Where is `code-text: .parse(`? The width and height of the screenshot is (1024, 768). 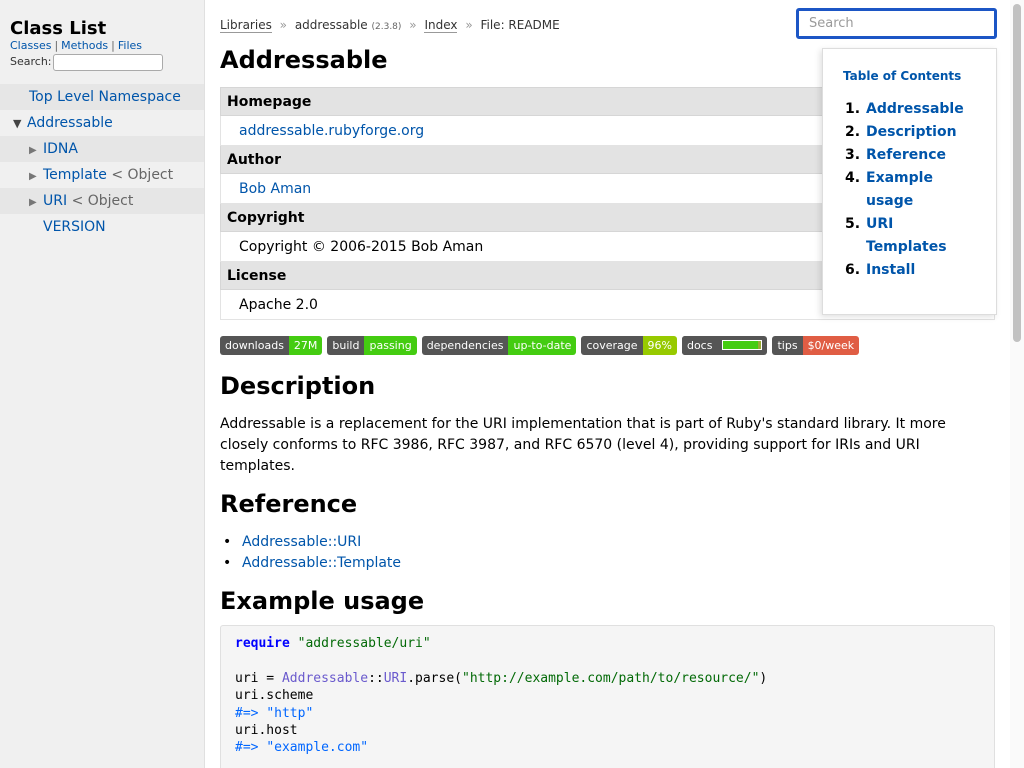 code-text: .parse( is located at coordinates (434, 678).